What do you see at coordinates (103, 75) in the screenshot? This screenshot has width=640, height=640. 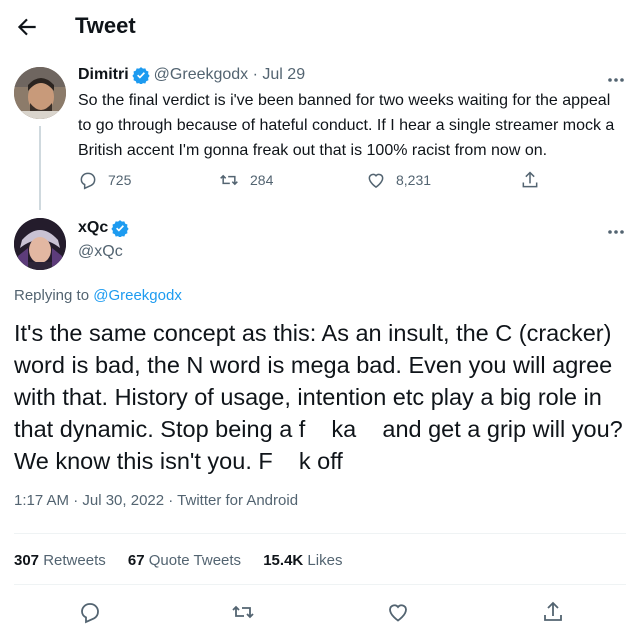 I see `display-name: Dimitri` at bounding box center [103, 75].